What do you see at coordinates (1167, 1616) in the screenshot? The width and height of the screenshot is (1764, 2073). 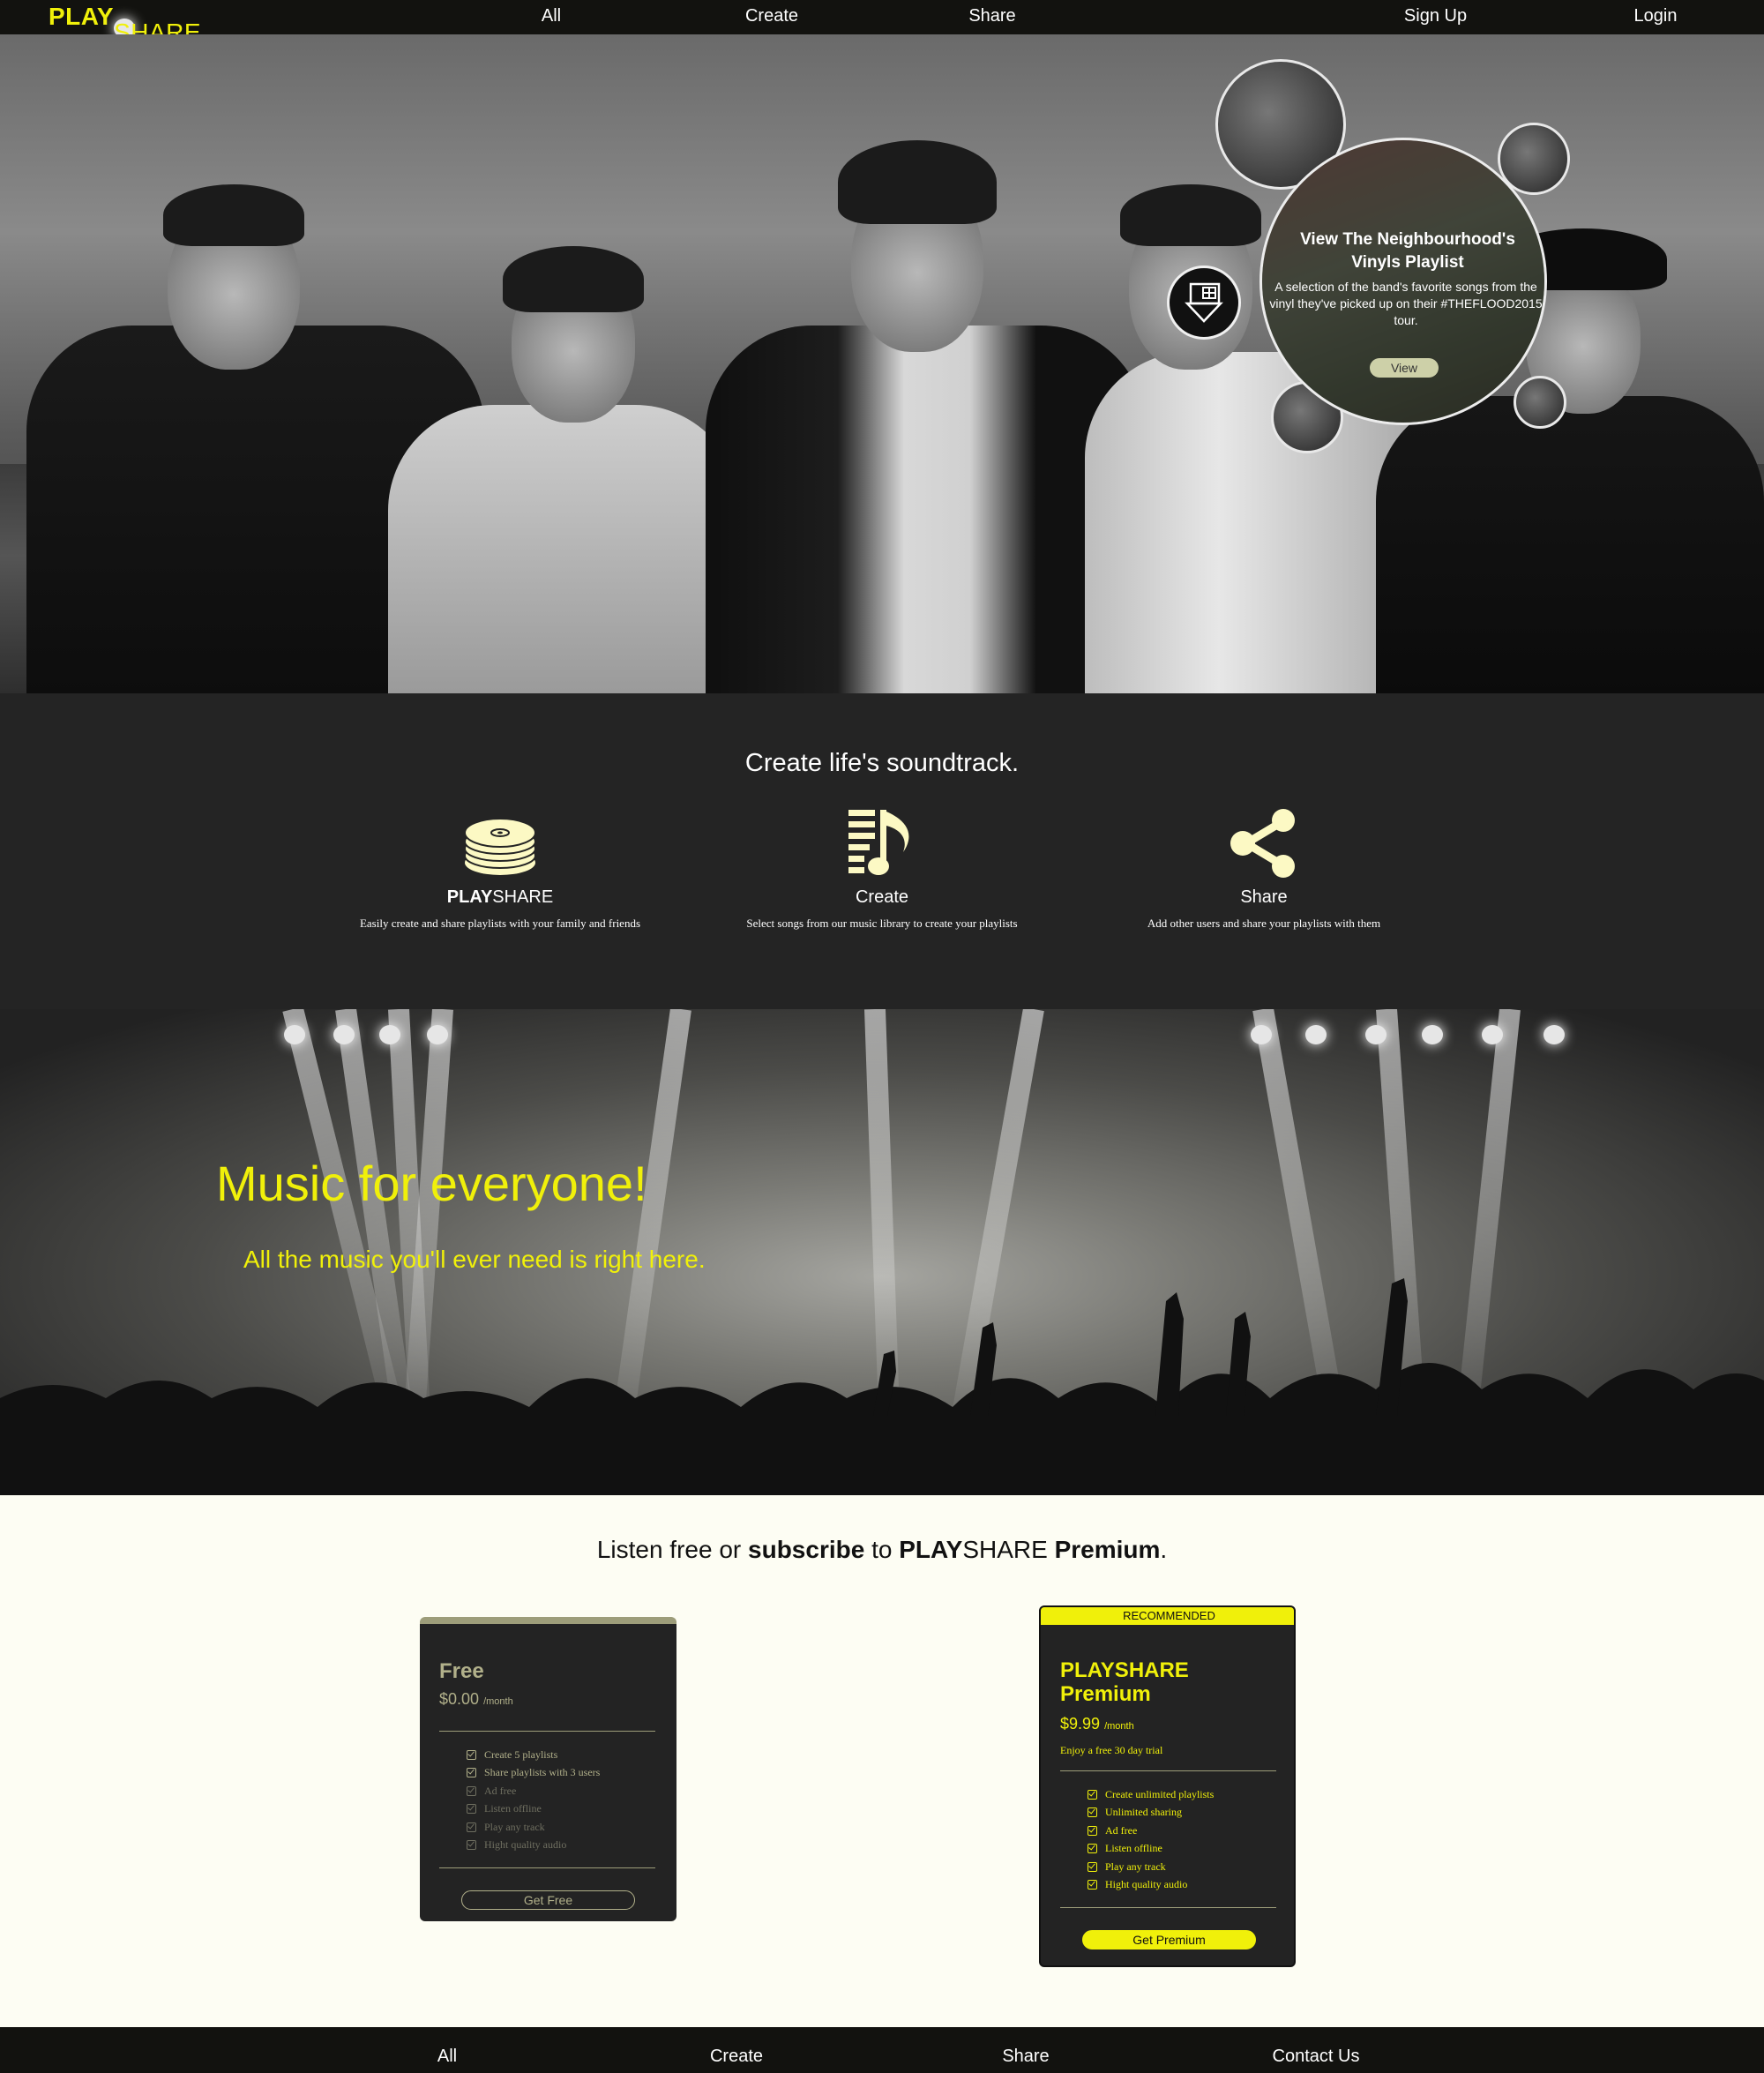 I see `recommended-badge: RECOMMENDED` at bounding box center [1167, 1616].